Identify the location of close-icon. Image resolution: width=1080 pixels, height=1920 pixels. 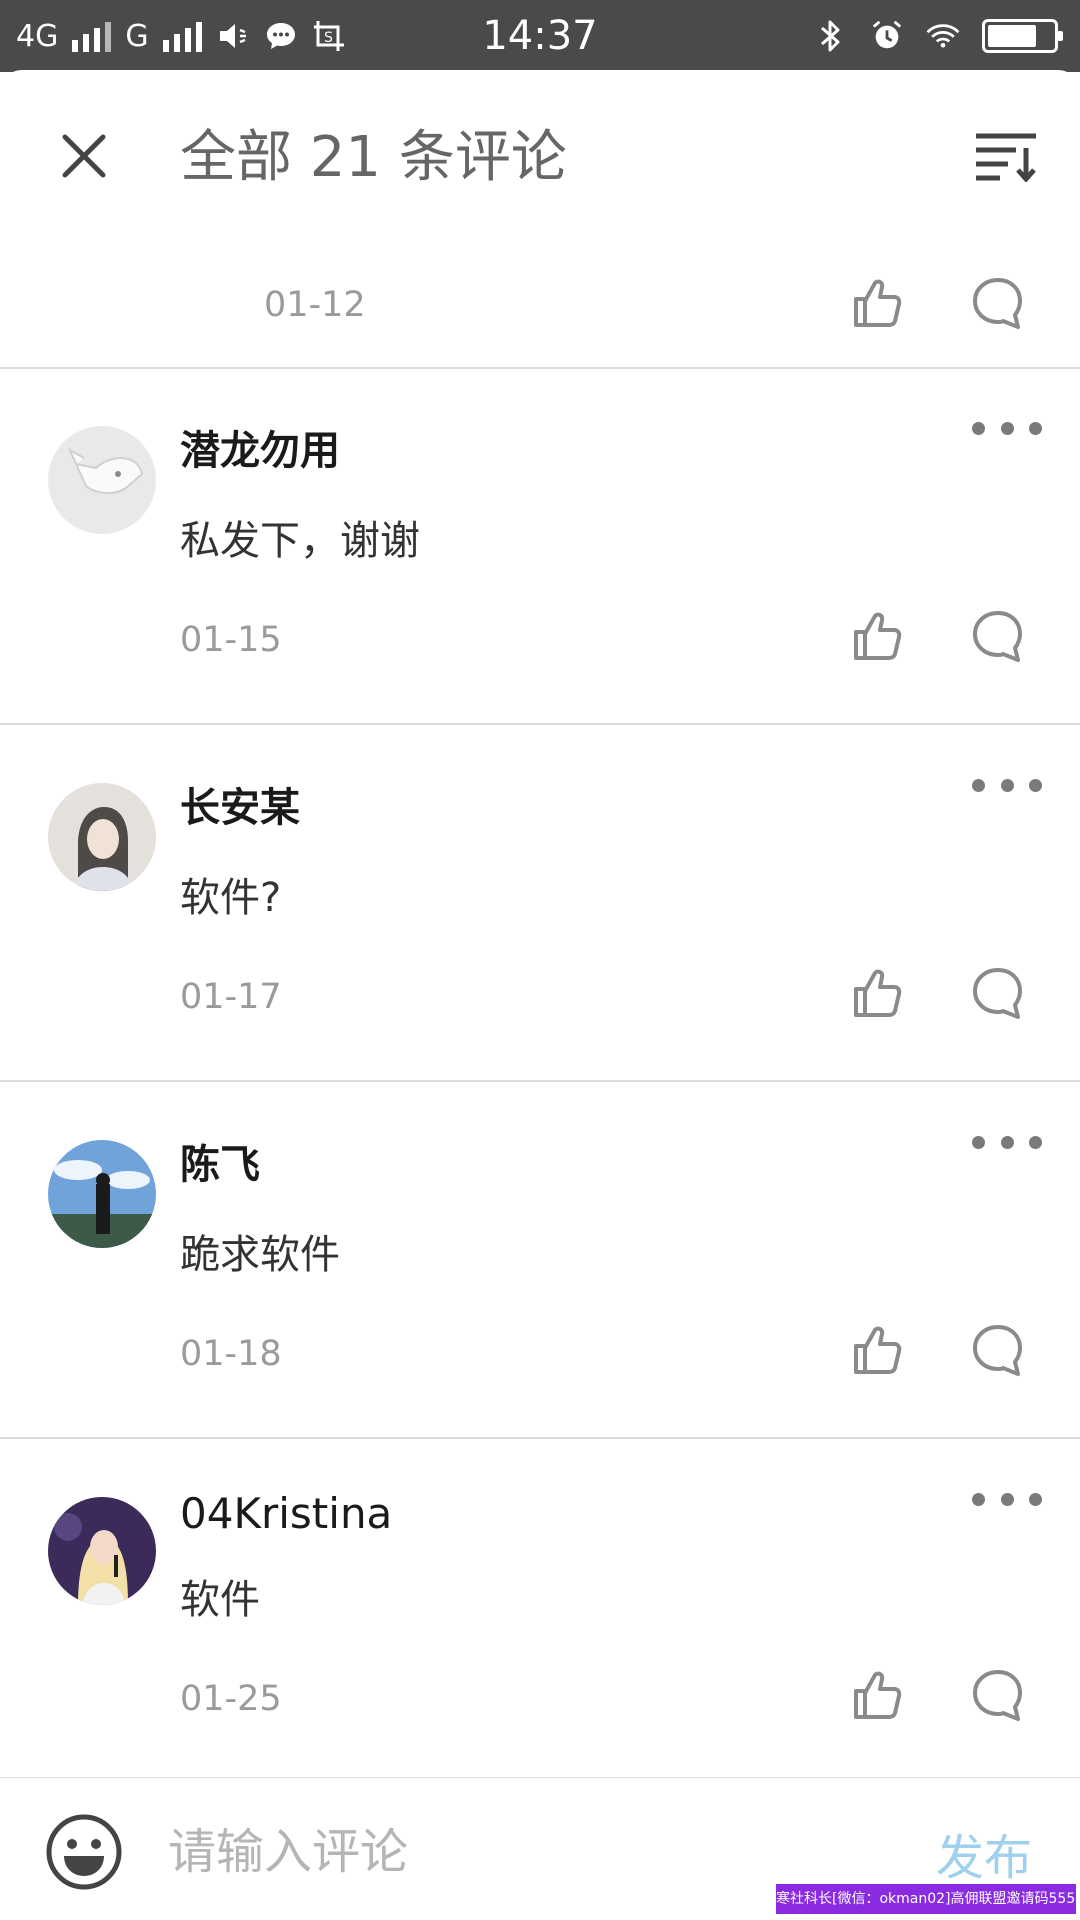
(84, 156).